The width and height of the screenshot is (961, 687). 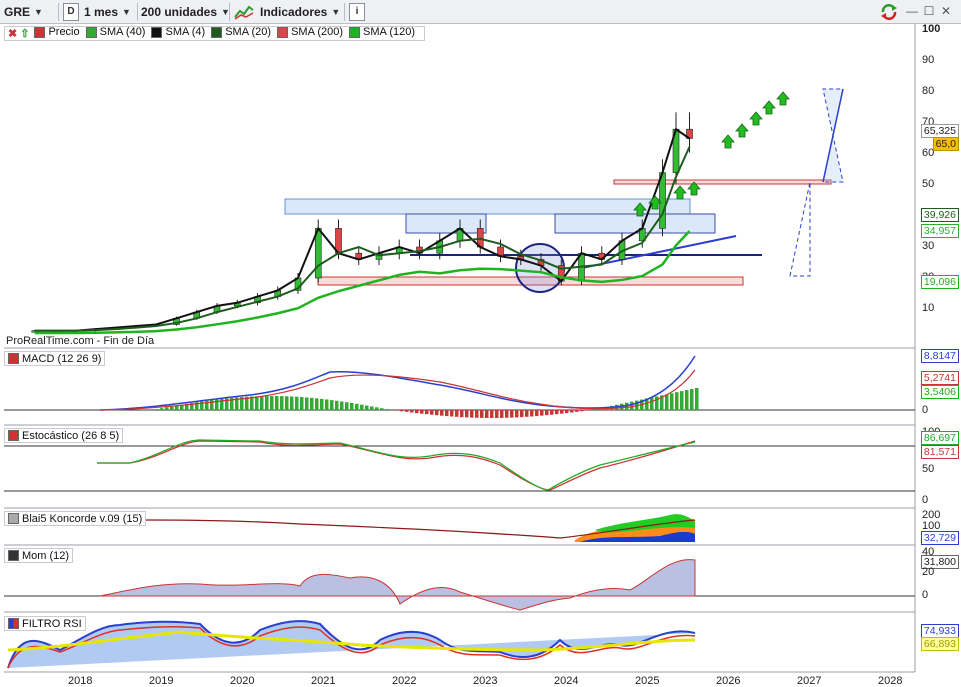 I want to click on rsi-value-badge: 74,933, so click(x=939, y=631).